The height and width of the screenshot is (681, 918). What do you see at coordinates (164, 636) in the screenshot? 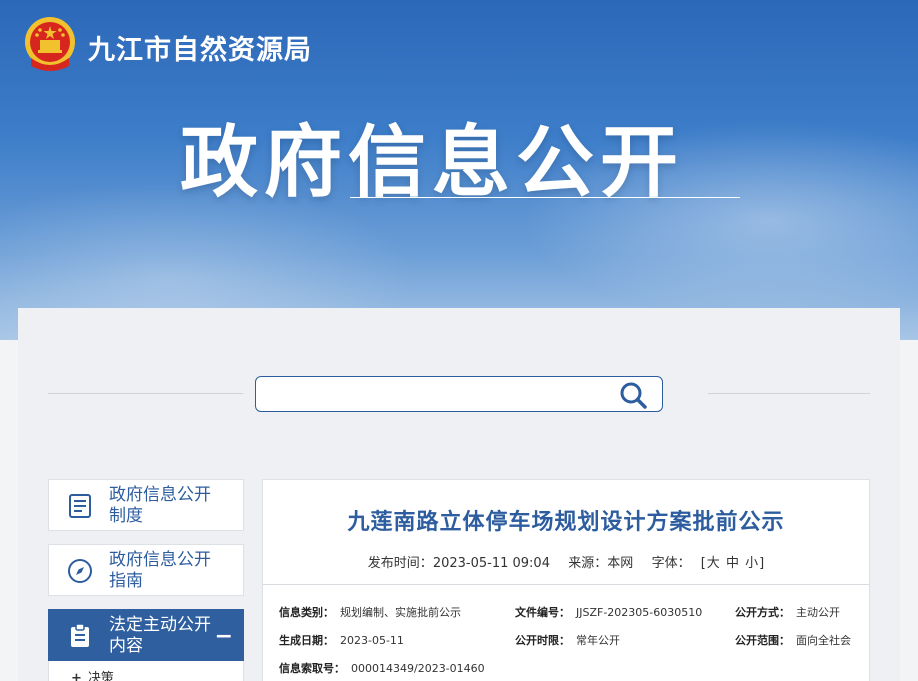
I see `sidebar-item-label: 法定主动公开内容` at bounding box center [164, 636].